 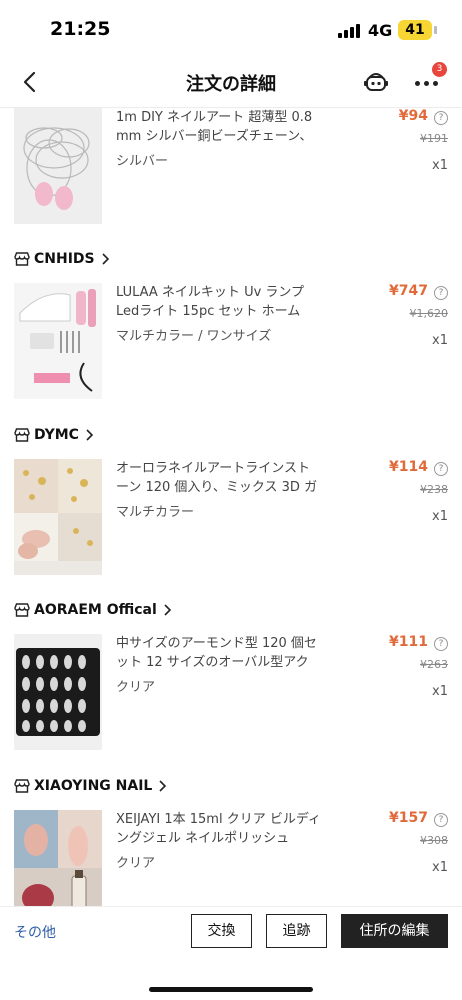 I want to click on notification-badge: 3, so click(x=439, y=69).